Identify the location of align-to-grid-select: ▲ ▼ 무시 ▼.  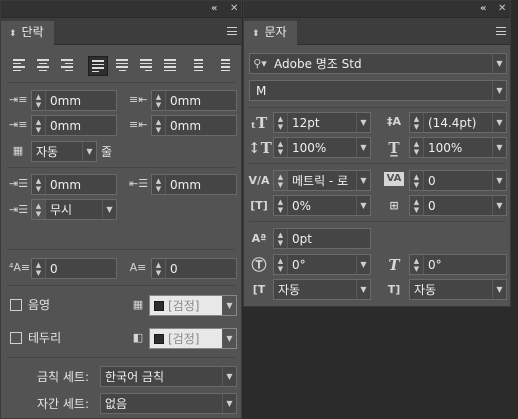
(74, 209).